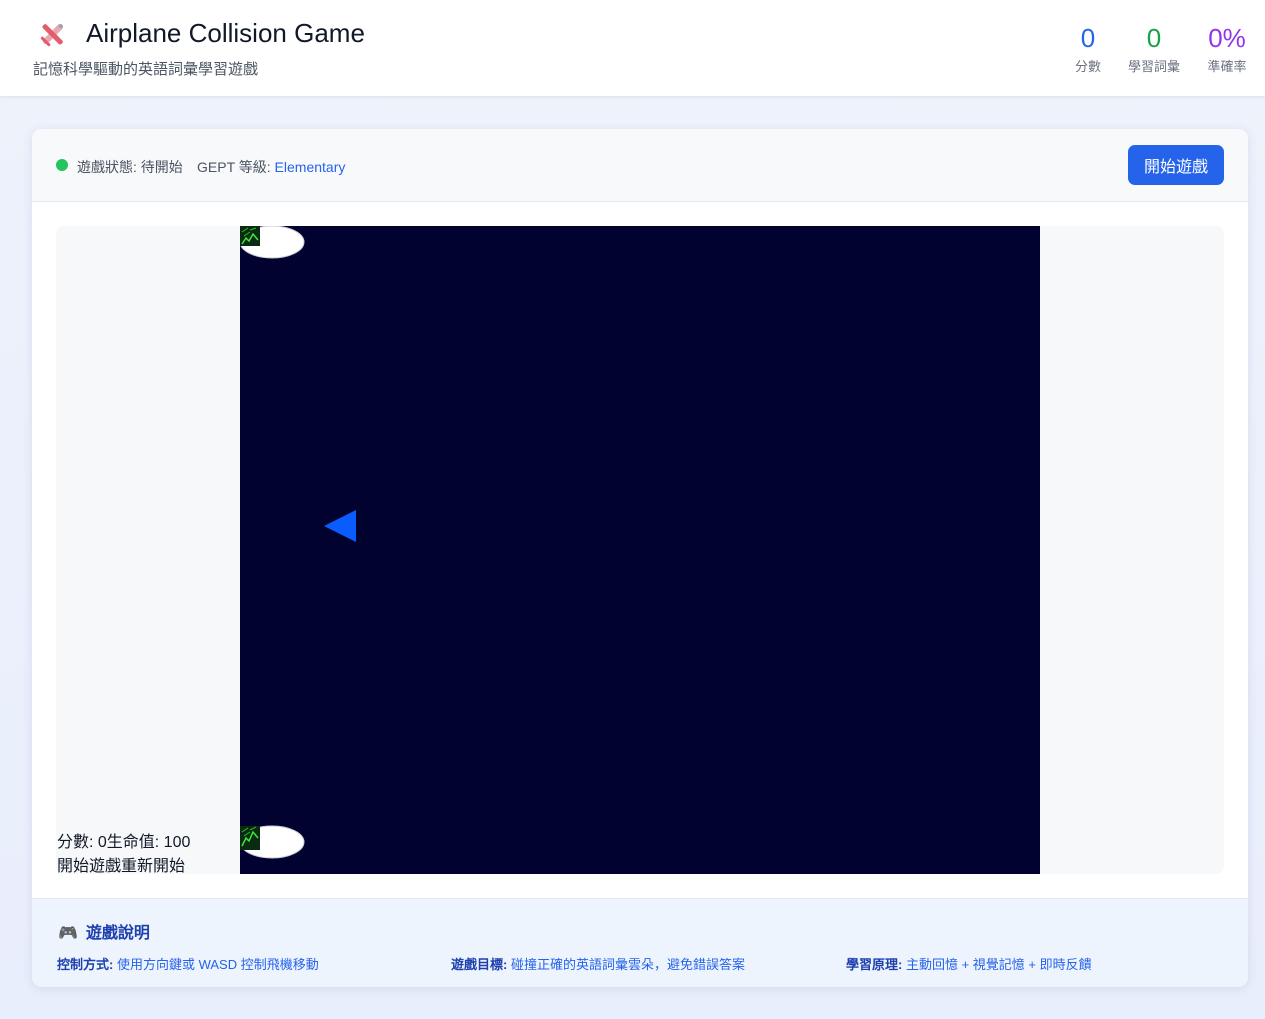  What do you see at coordinates (1153, 66) in the screenshot?
I see `words-label: 學習詞彙` at bounding box center [1153, 66].